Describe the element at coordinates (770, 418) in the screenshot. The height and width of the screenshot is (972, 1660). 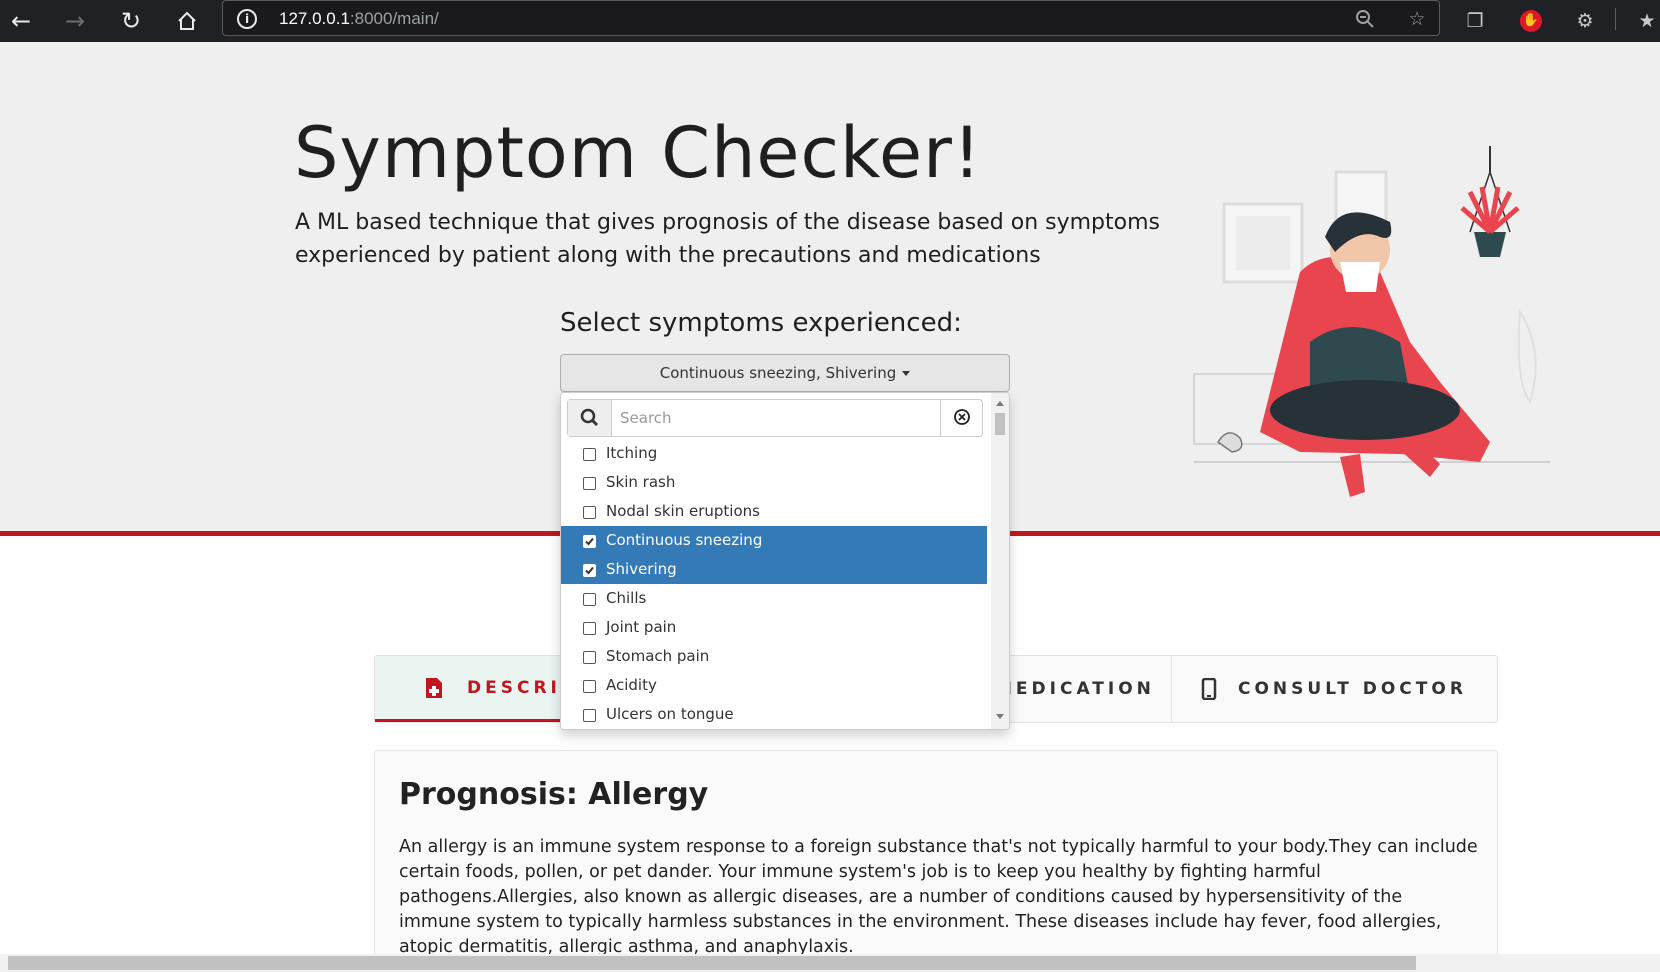
I see `symptom-search-input` at that location.